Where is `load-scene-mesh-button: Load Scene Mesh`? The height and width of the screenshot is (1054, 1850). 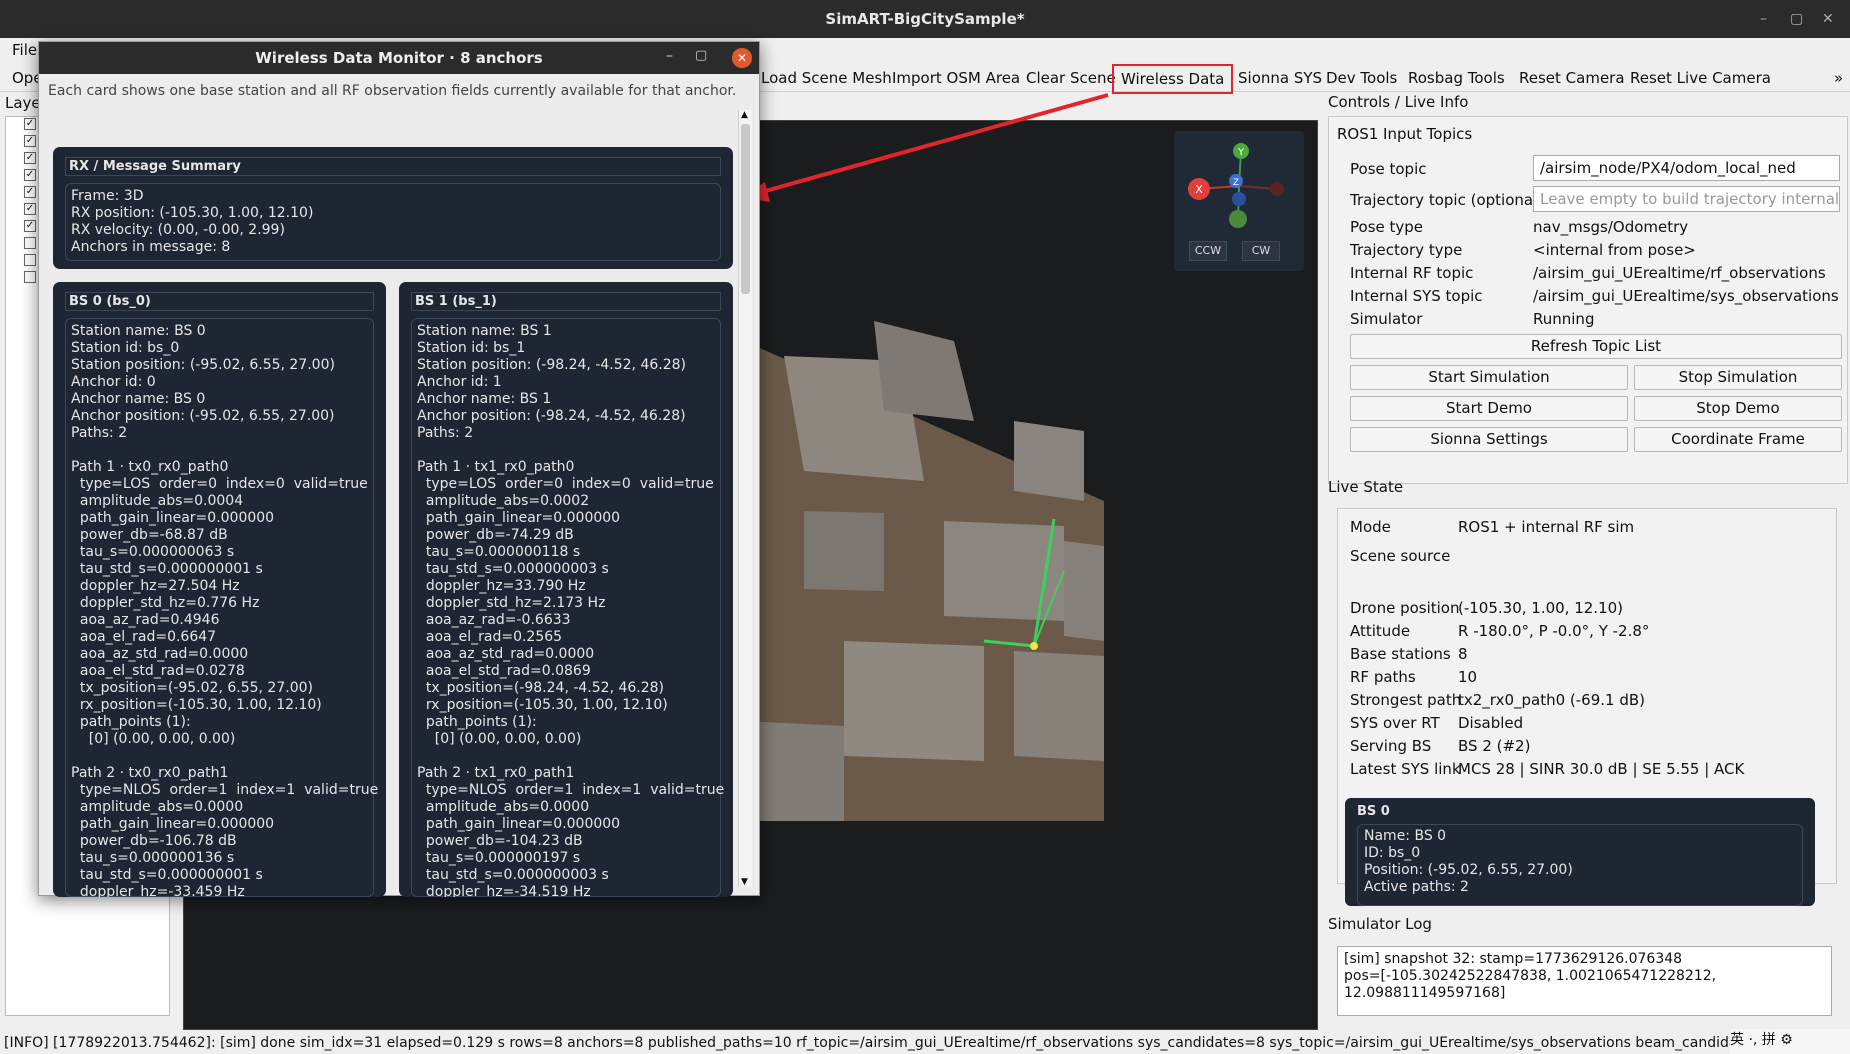 load-scene-mesh-button: Load Scene Mesh is located at coordinates (826, 78).